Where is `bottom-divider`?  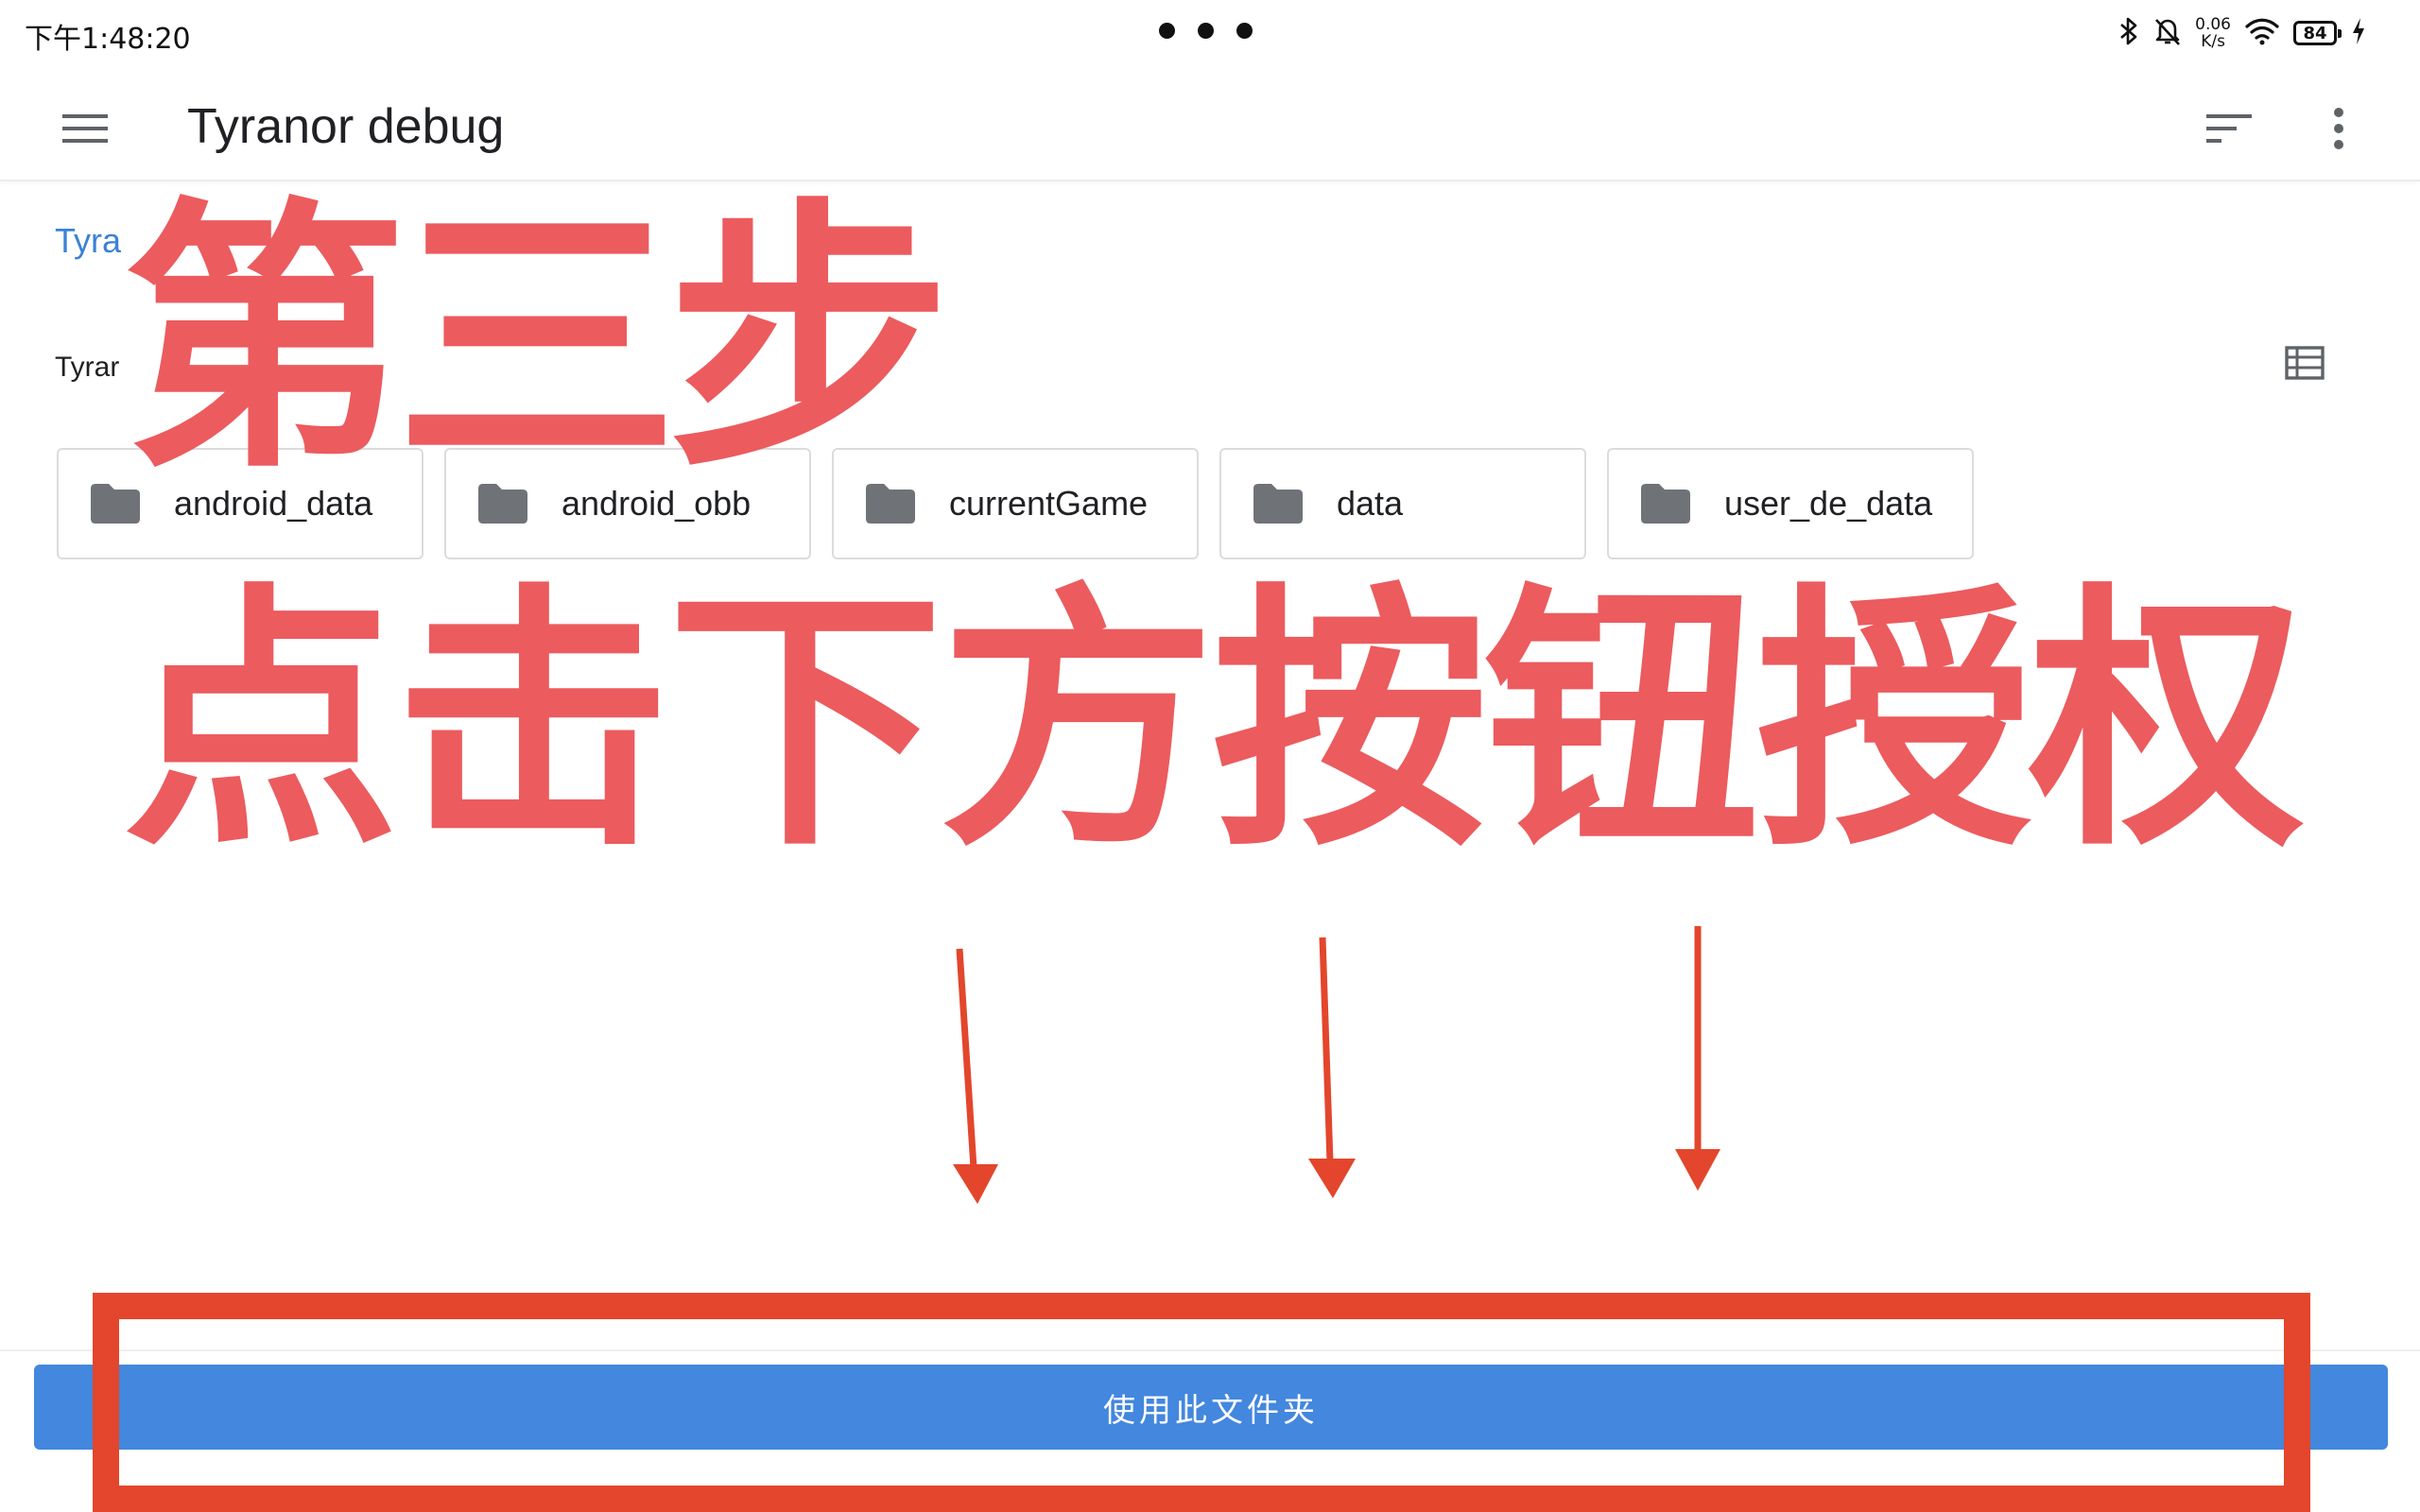
bottom-divider is located at coordinates (1210, 1350).